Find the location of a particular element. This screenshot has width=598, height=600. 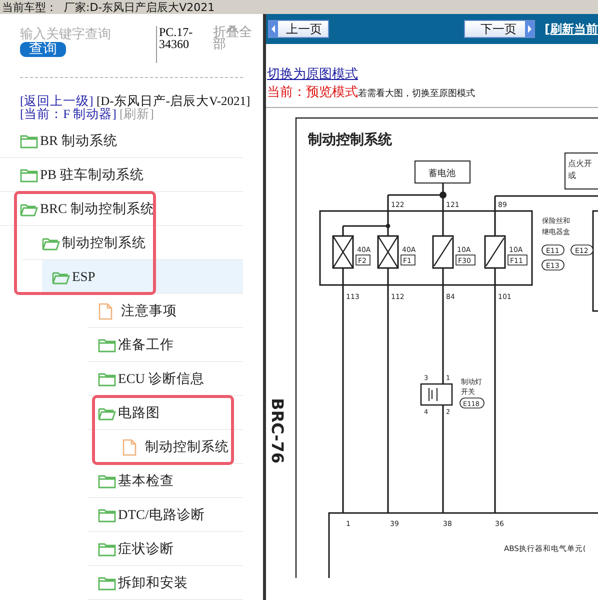

tree-item: 电路图 is located at coordinates (129, 413).